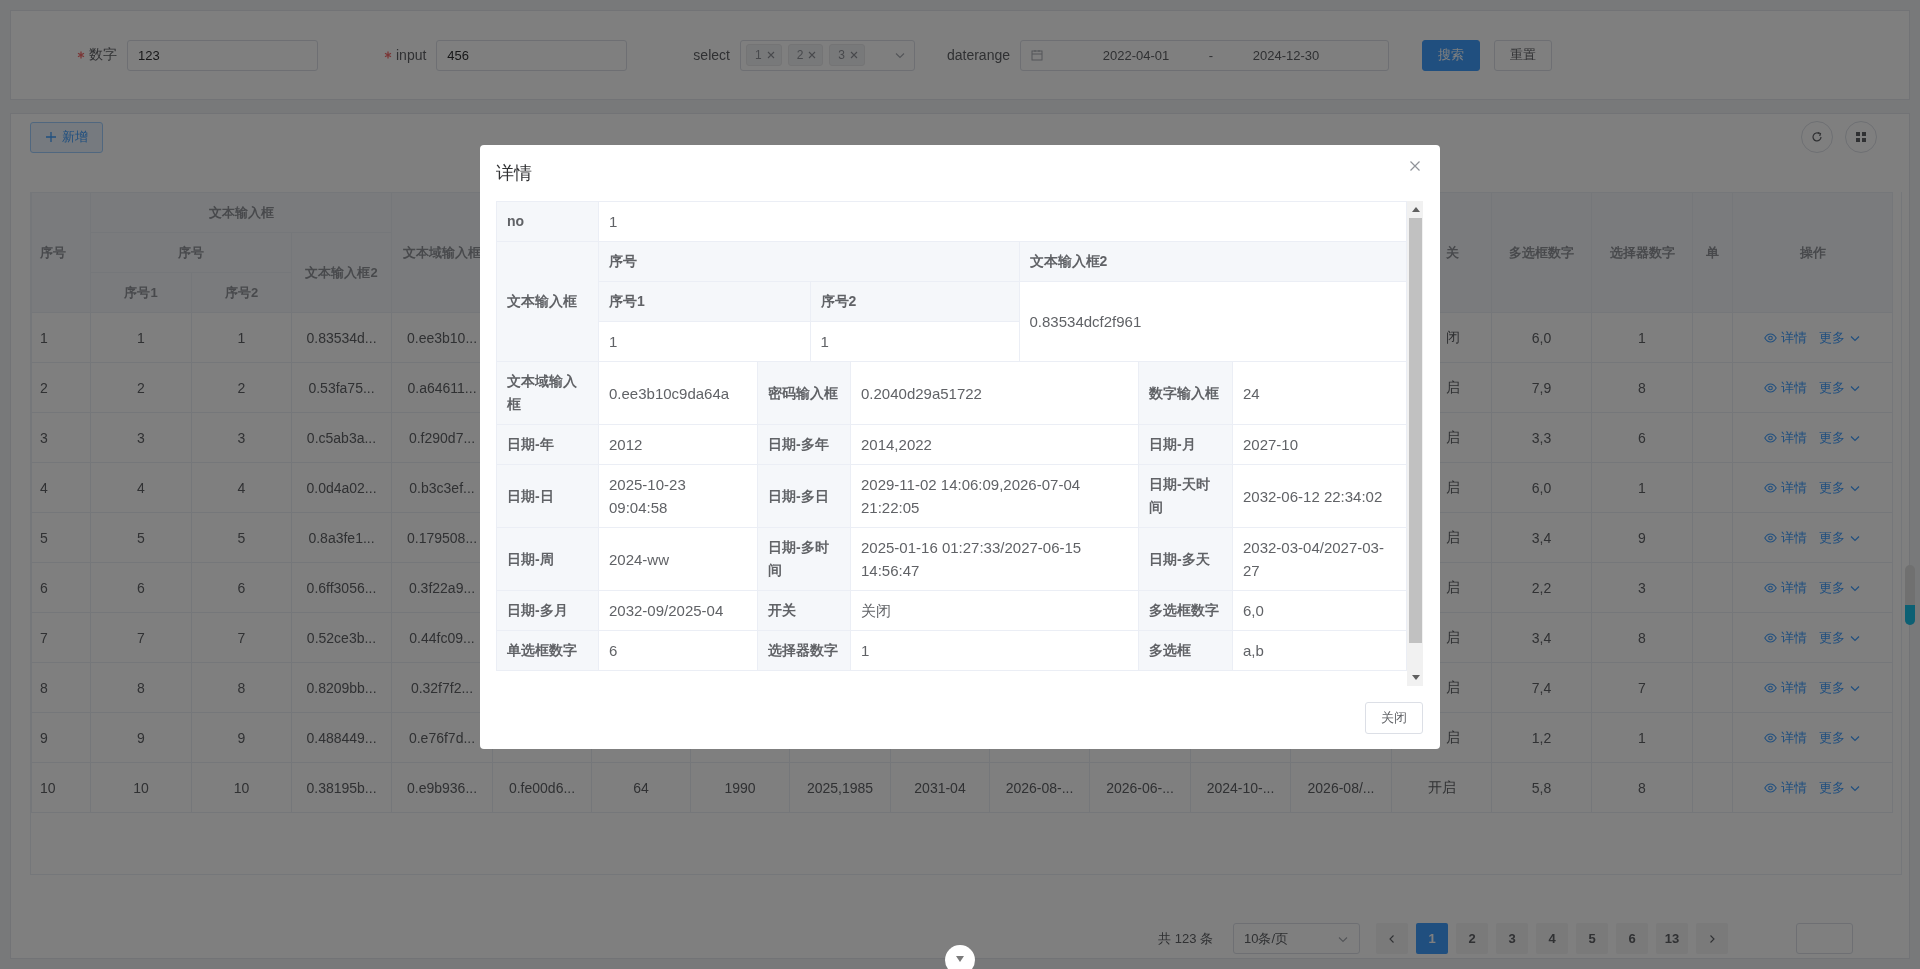 This screenshot has height=969, width=1920. Describe the element at coordinates (1523, 55) in the screenshot. I see `reset-button: 重置` at that location.